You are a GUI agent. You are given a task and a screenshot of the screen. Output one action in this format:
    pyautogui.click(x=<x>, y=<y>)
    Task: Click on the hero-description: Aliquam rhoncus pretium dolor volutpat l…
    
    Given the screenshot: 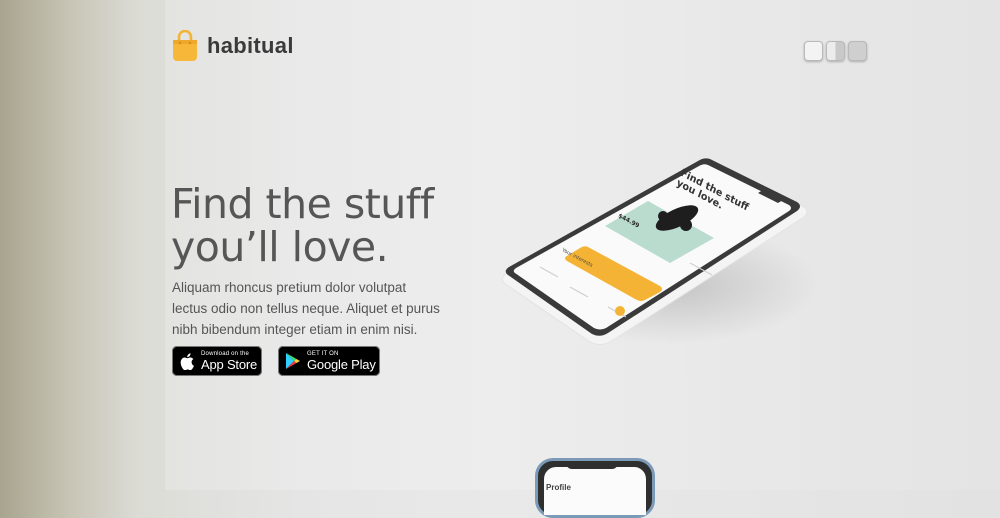 What is the action you would take?
    pyautogui.click(x=307, y=308)
    